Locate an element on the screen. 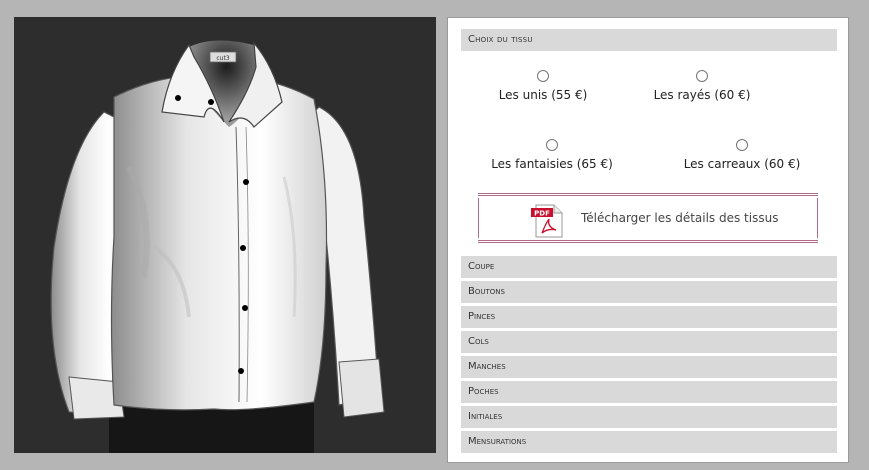 Image resolution: width=869 pixels, height=470 pixels. fabric-option-label: Les rayés (60 €) is located at coordinates (702, 95).